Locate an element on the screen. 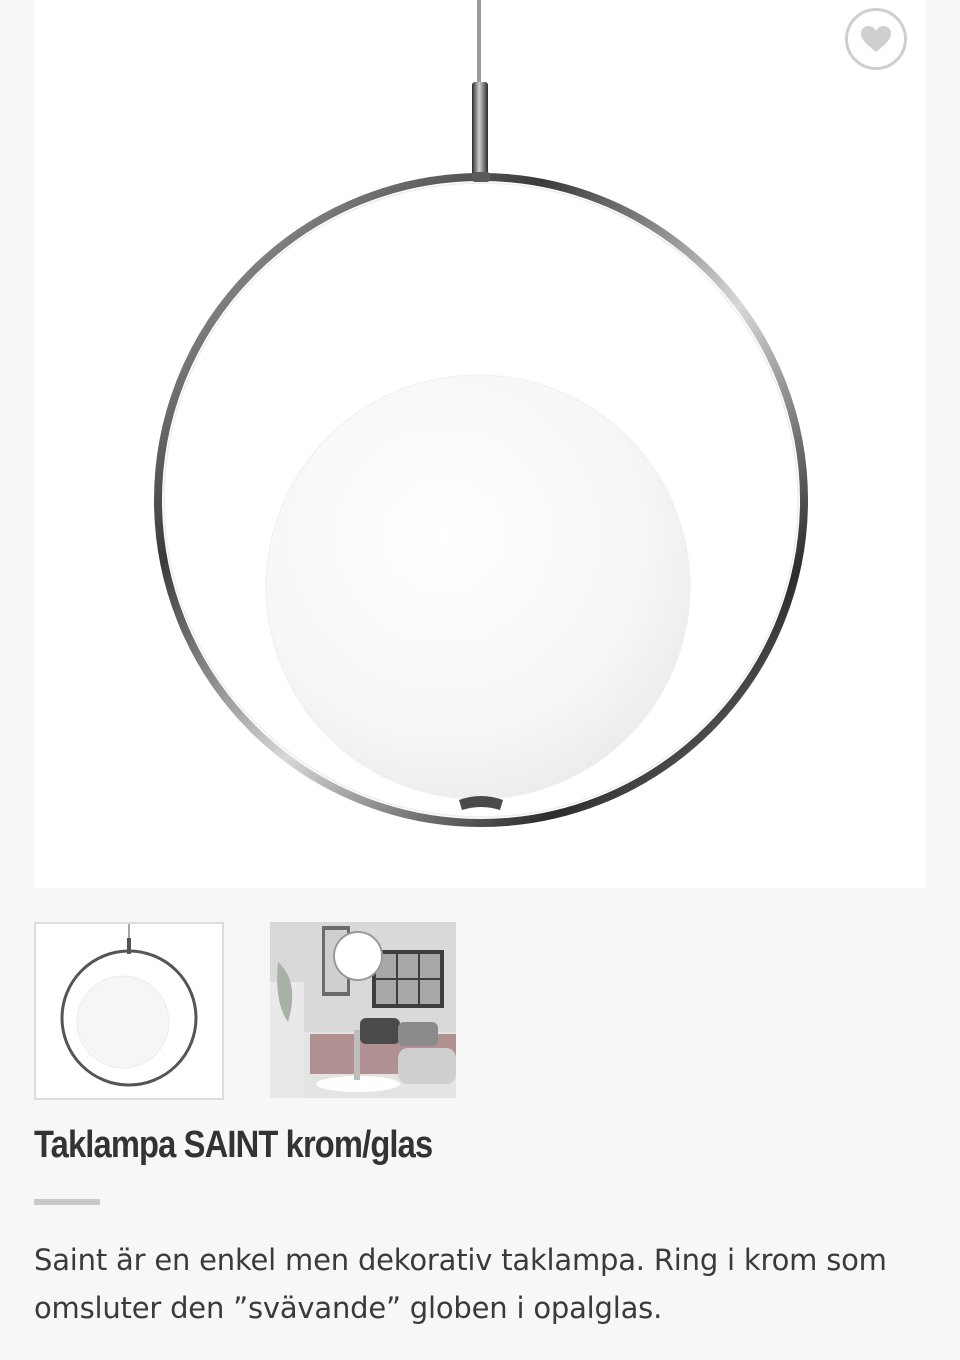 The height and width of the screenshot is (1360, 960). room-interior-photo is located at coordinates (363, 1010).